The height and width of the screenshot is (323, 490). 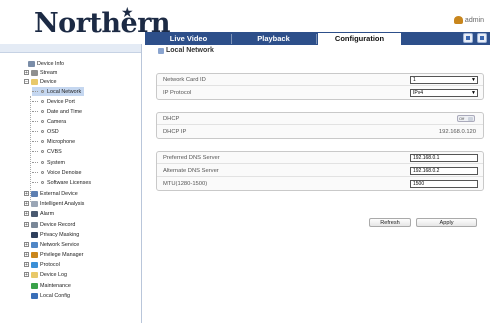 I want to click on sidebar-item-cvbs: CVBS, so click(x=47, y=151).